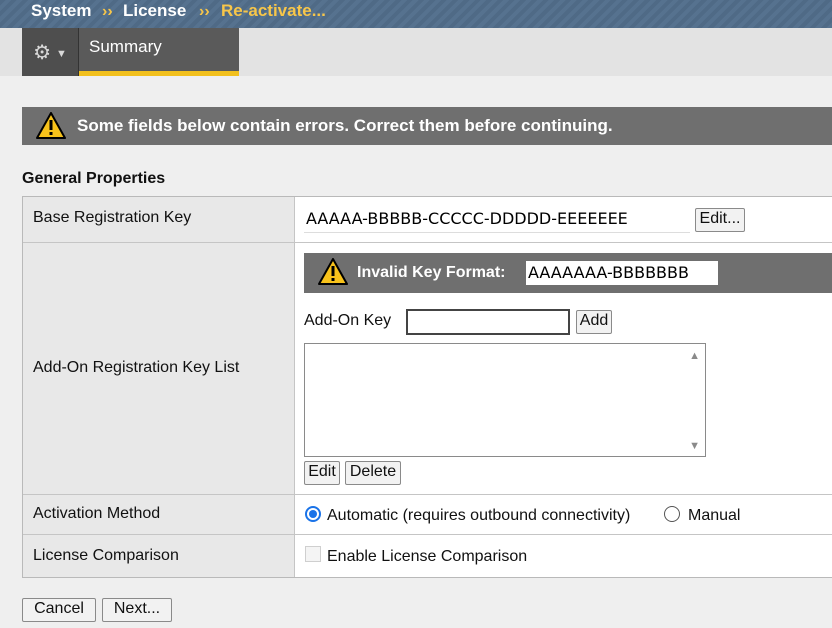 The height and width of the screenshot is (628, 832). Describe the element at coordinates (136, 367) in the screenshot. I see `addon-key-list-label: Add-On Registration Key List` at that location.